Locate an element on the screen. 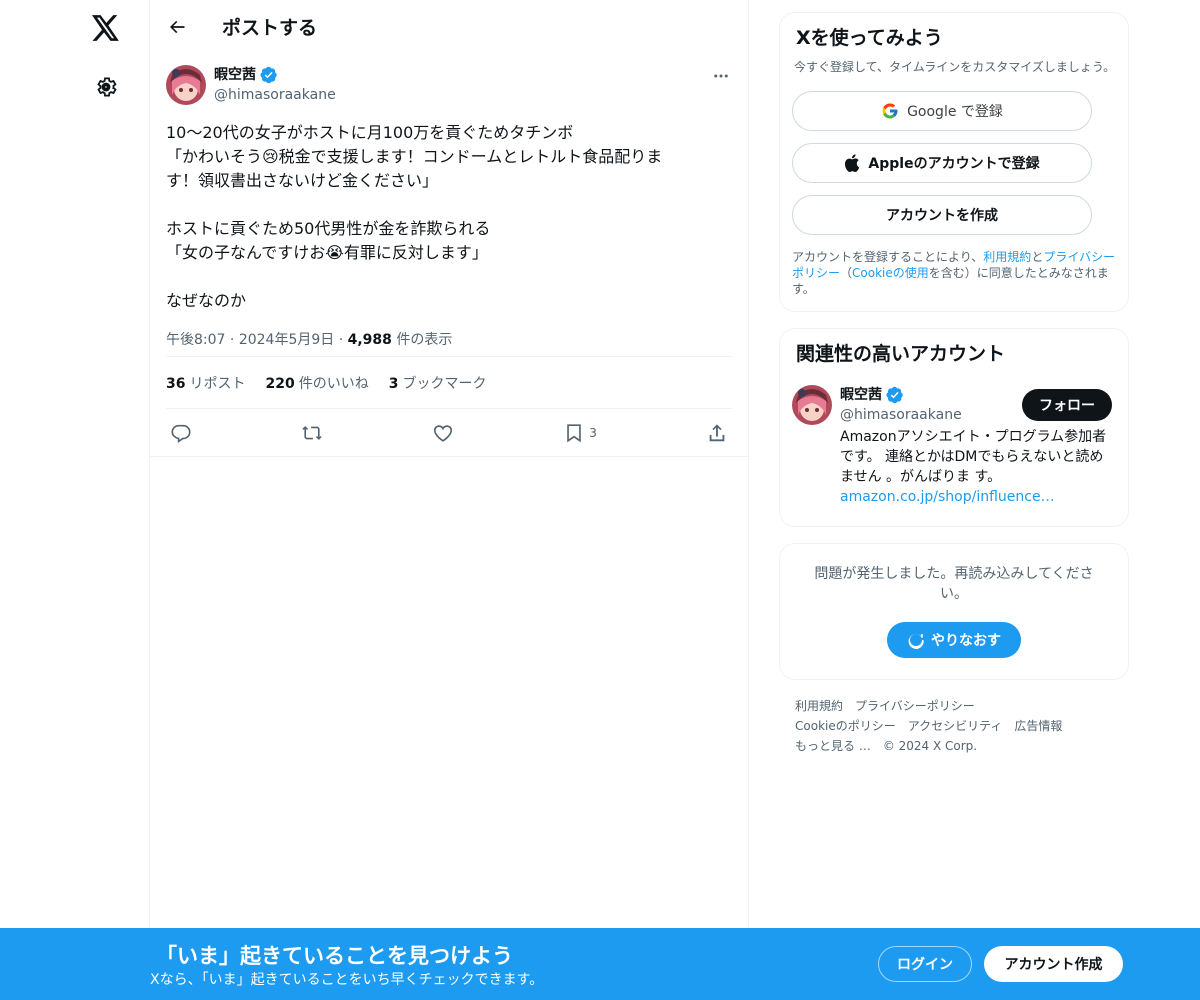  apple-icon is located at coordinates (852, 163).